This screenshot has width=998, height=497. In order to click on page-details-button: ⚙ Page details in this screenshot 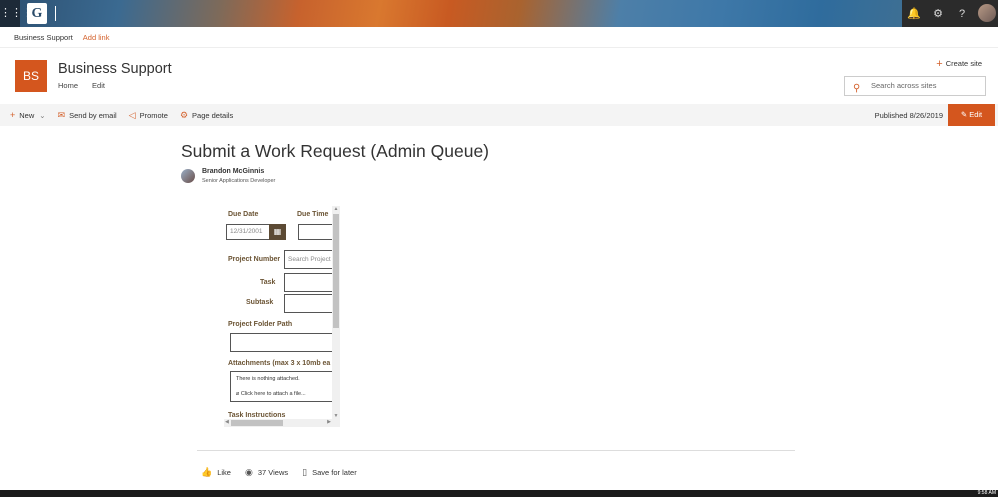, I will do `click(206, 115)`.